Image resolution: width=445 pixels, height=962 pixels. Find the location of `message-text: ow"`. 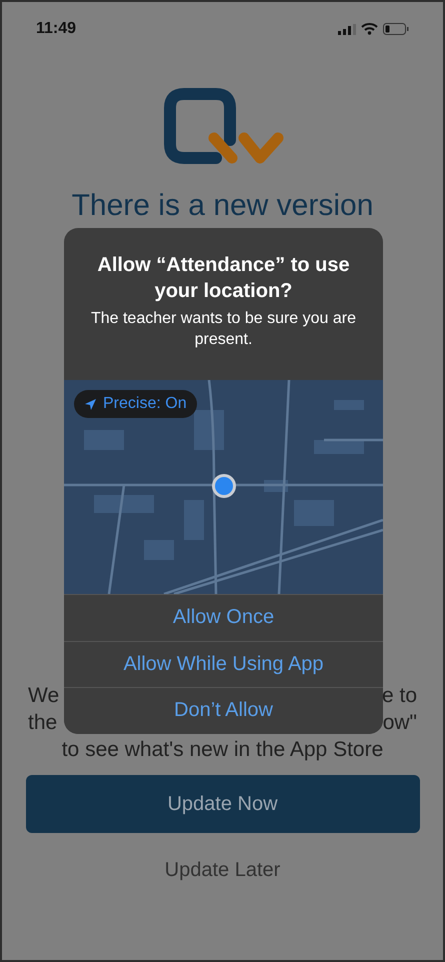

message-text: ow" is located at coordinates (399, 723).